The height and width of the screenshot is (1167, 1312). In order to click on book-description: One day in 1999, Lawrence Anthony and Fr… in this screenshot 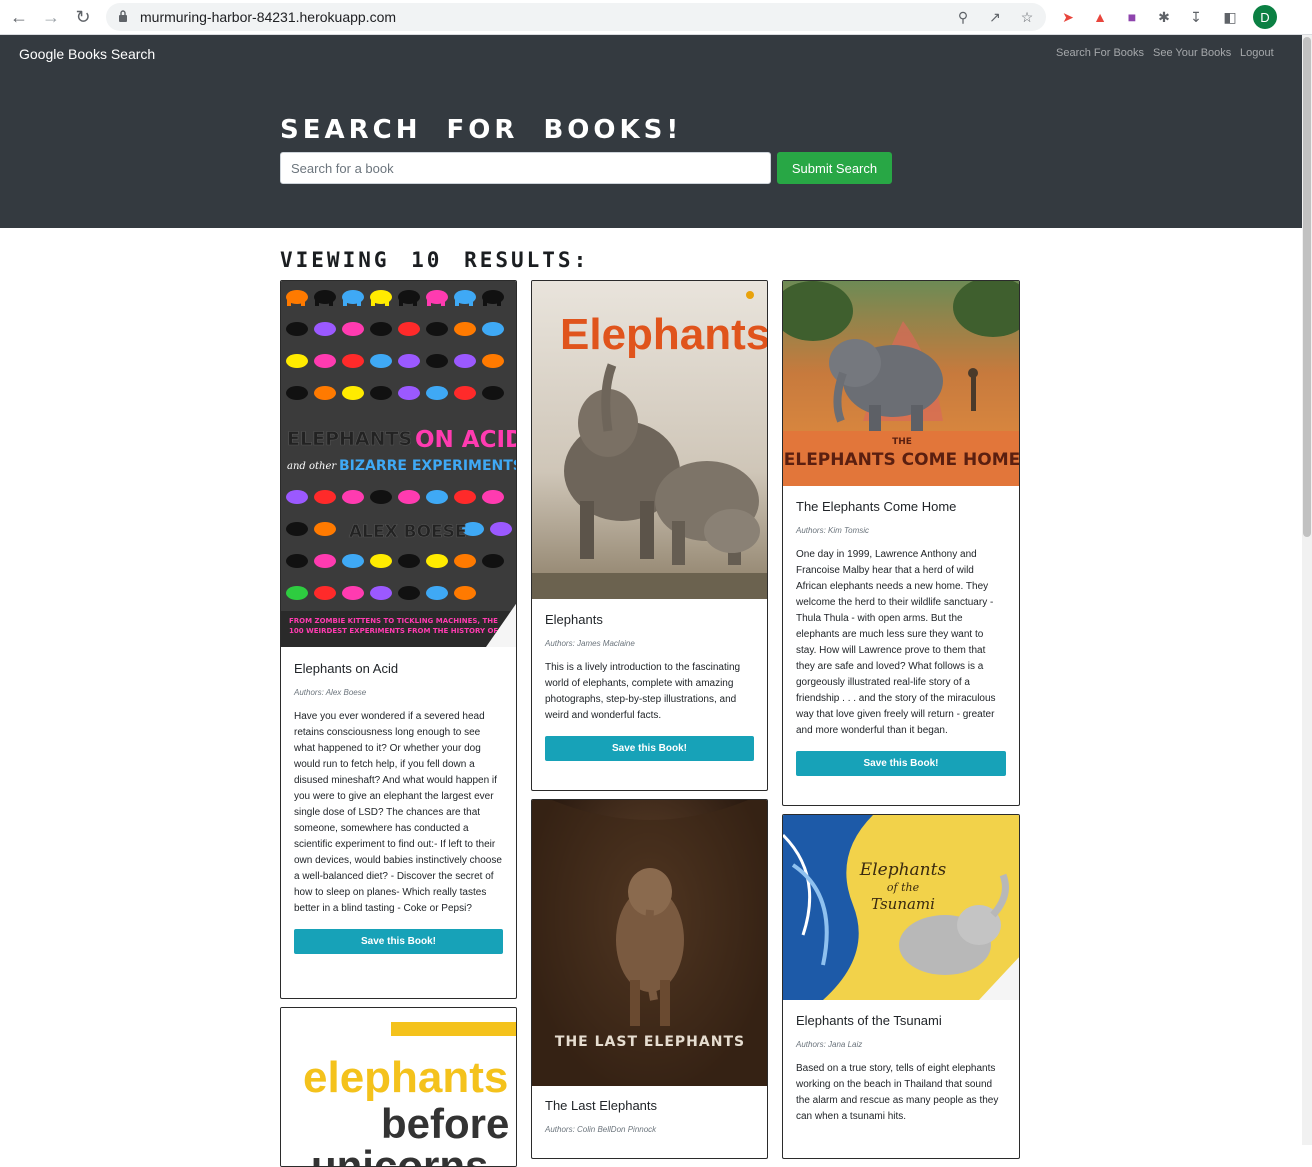, I will do `click(896, 642)`.